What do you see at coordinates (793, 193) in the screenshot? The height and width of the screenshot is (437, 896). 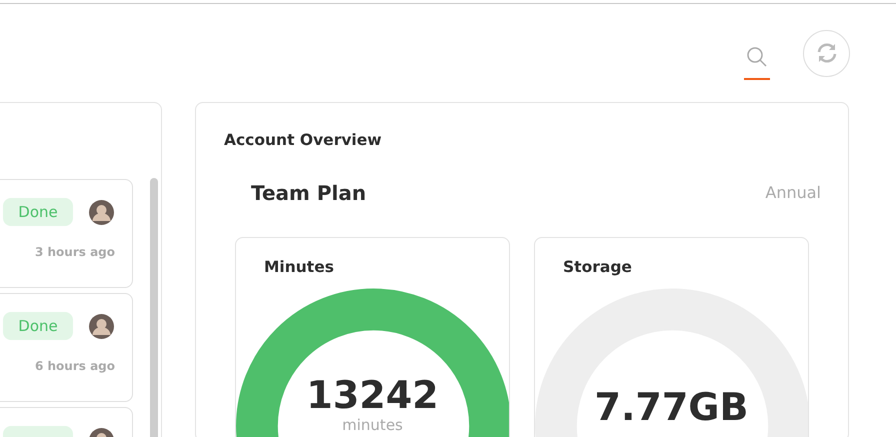 I see `billing-period: Annual` at bounding box center [793, 193].